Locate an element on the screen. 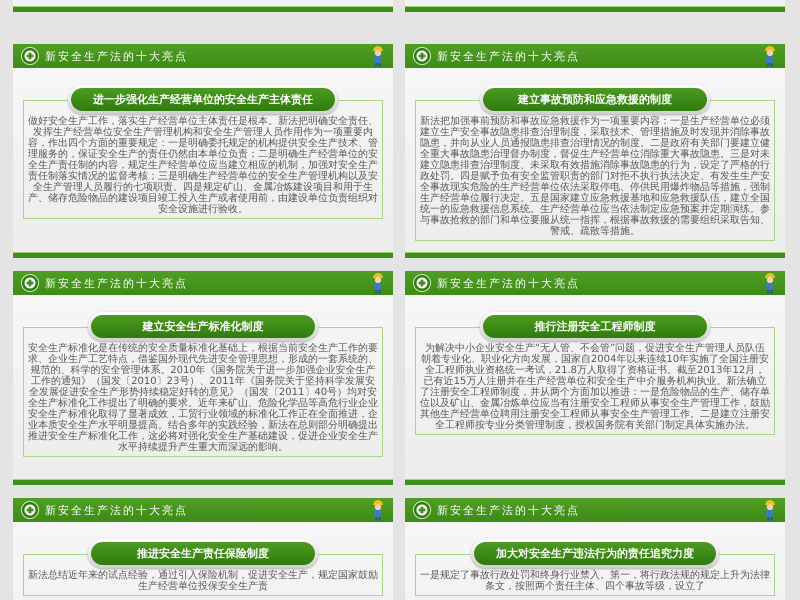 The image size is (800, 600). body-paragraph: 一是规定了事故行政处罚和终身行业禁入。第一，将行政法规的规定上升为法律条文，按照两个责任主体、四个事故等级，设立了 is located at coordinates (595, 581).